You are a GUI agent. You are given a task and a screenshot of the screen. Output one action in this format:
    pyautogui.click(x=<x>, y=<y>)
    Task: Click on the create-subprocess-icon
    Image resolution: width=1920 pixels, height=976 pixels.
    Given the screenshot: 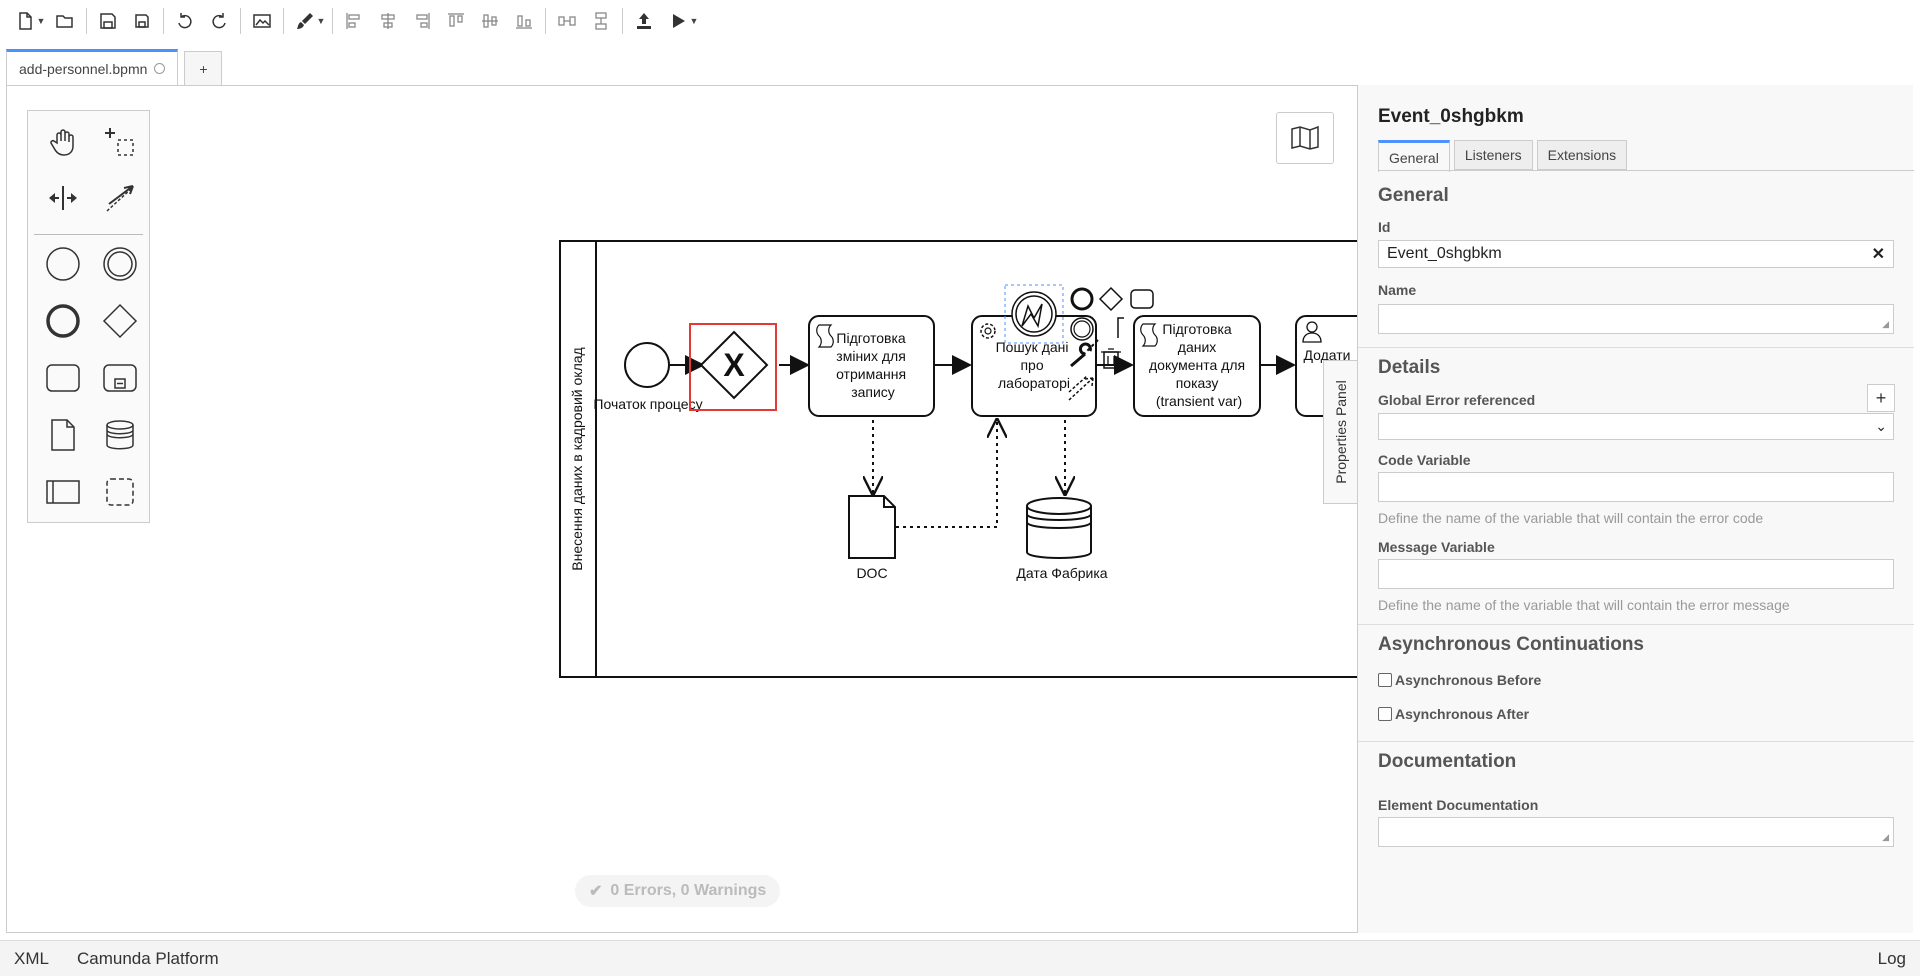 What is the action you would take?
    pyautogui.click(x=120, y=378)
    